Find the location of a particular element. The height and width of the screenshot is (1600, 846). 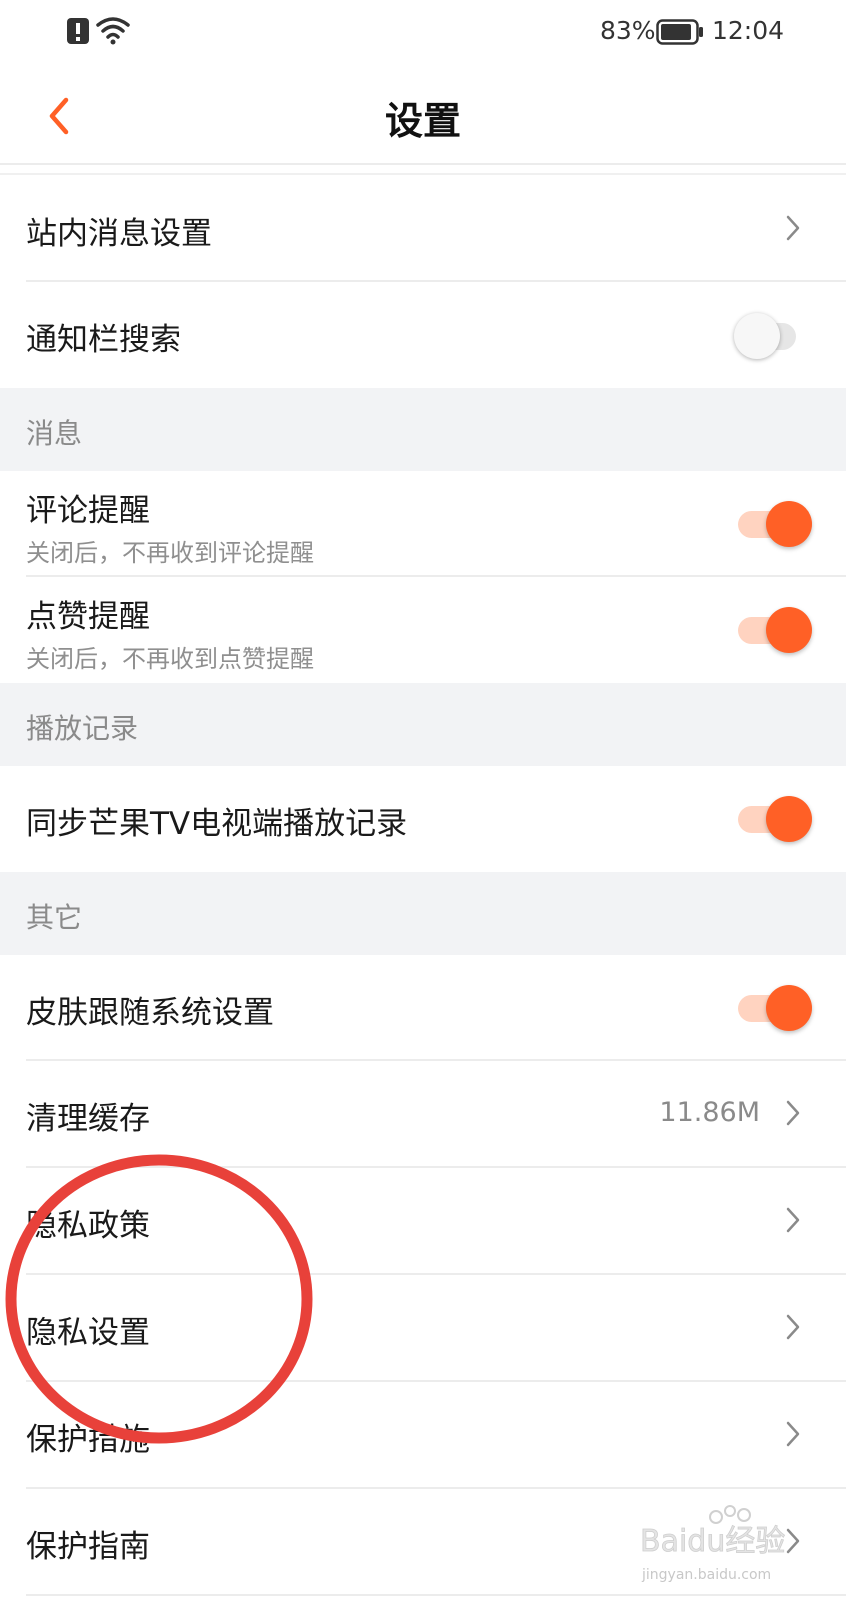

clock: 12:04 is located at coordinates (748, 30).